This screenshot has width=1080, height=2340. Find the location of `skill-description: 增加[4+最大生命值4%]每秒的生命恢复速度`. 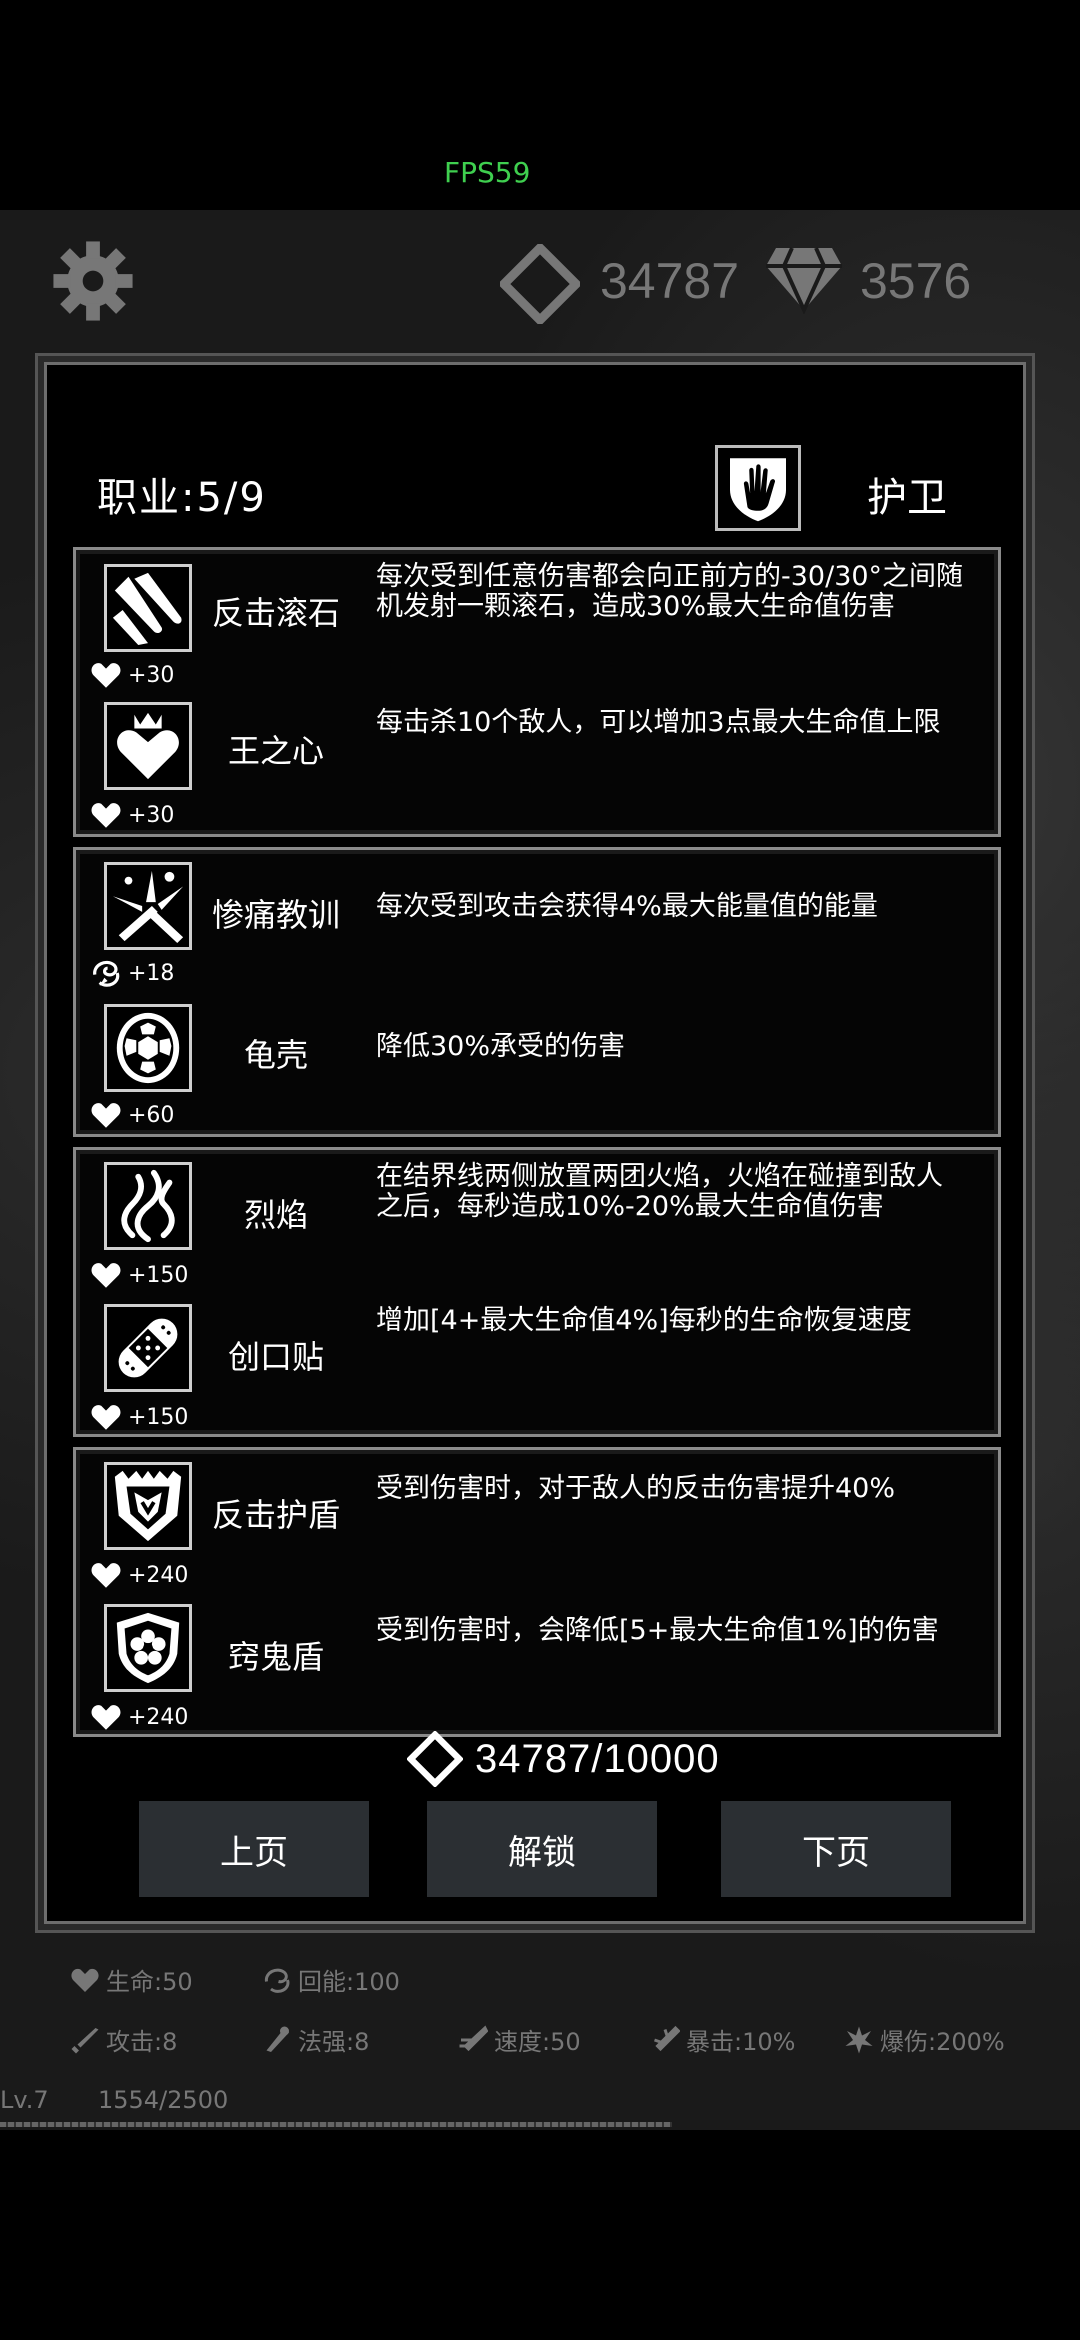

skill-description: 增加[4+最大生命值4%]每秒的生命恢复速度 is located at coordinates (644, 1320).